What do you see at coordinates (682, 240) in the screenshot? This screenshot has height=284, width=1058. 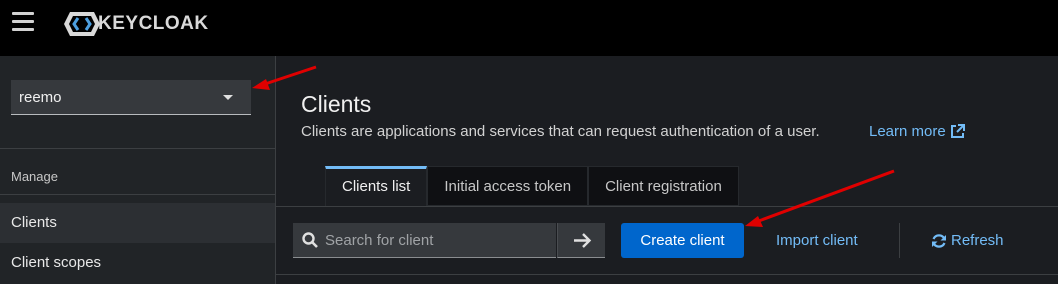 I see `create-client-button: Create client` at bounding box center [682, 240].